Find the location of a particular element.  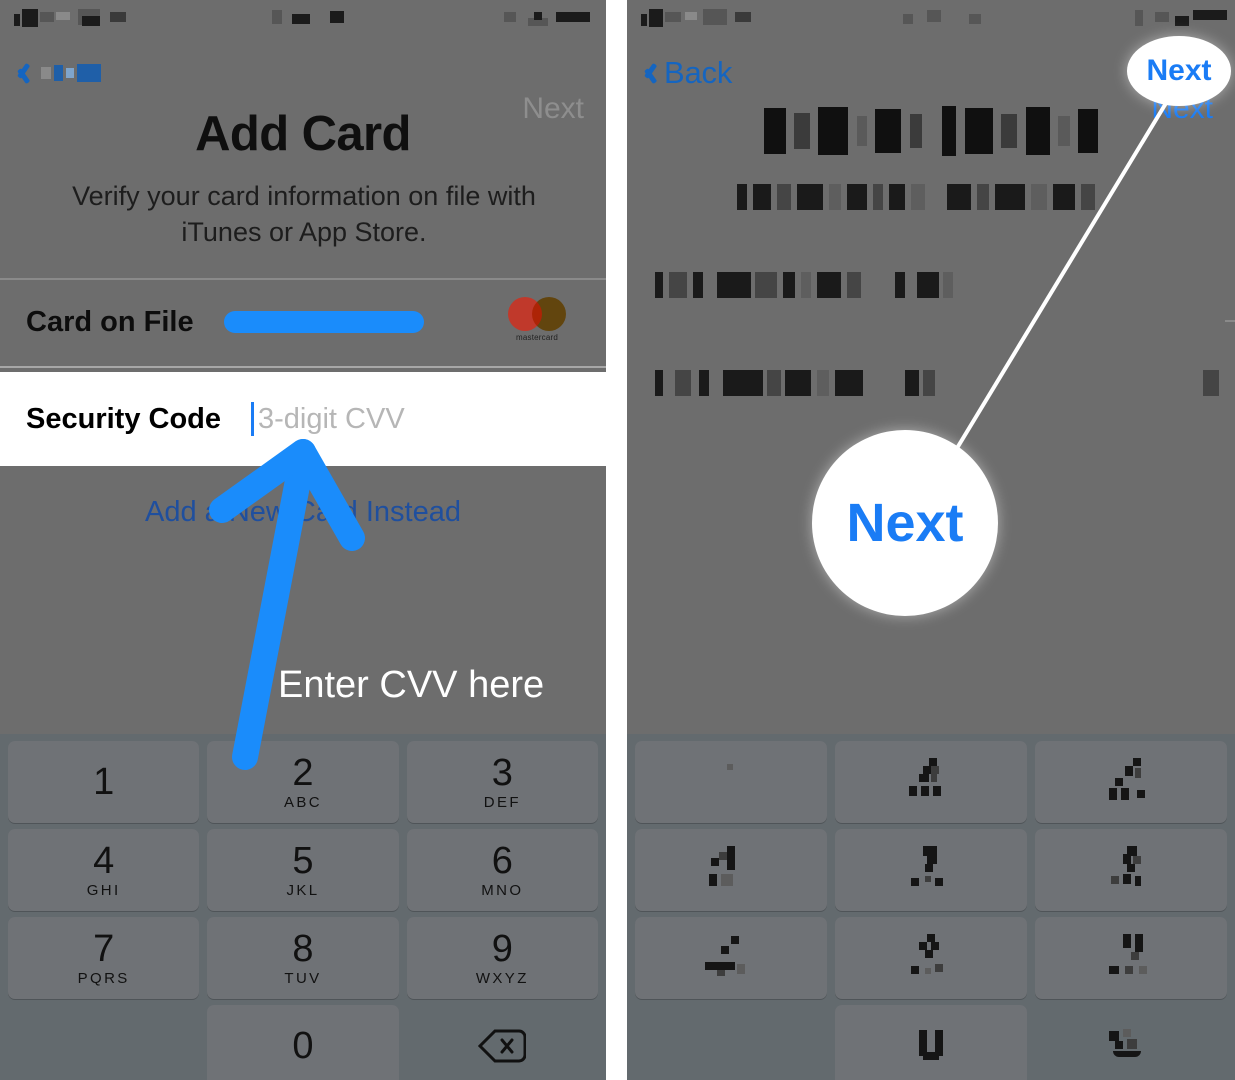

keypad-row-2: 4 GHI 5 JKL 6 MNO is located at coordinates (303, 870).